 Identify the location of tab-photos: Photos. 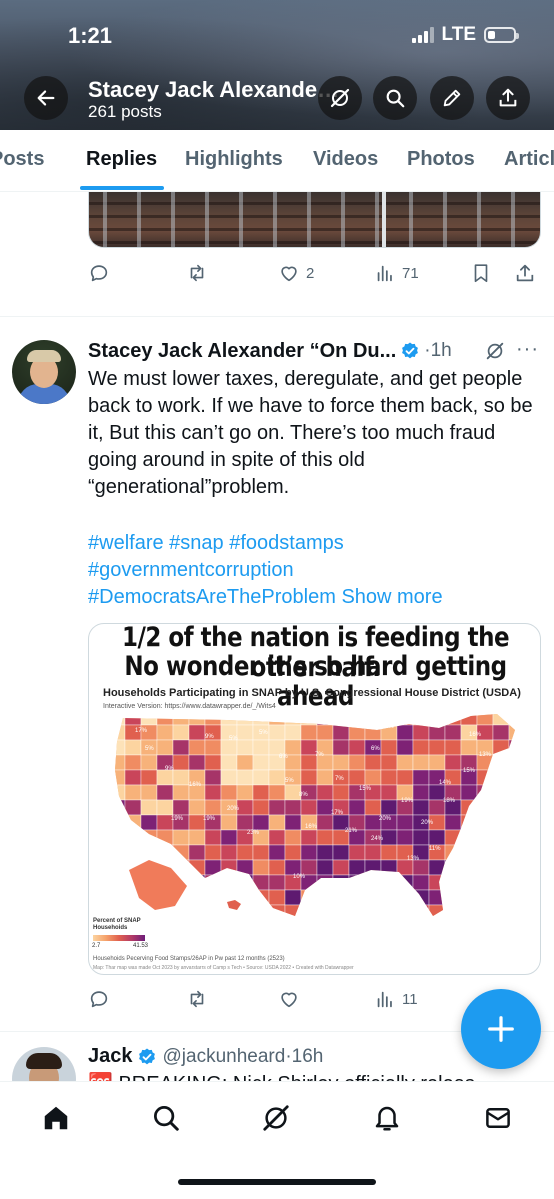
(441, 159).